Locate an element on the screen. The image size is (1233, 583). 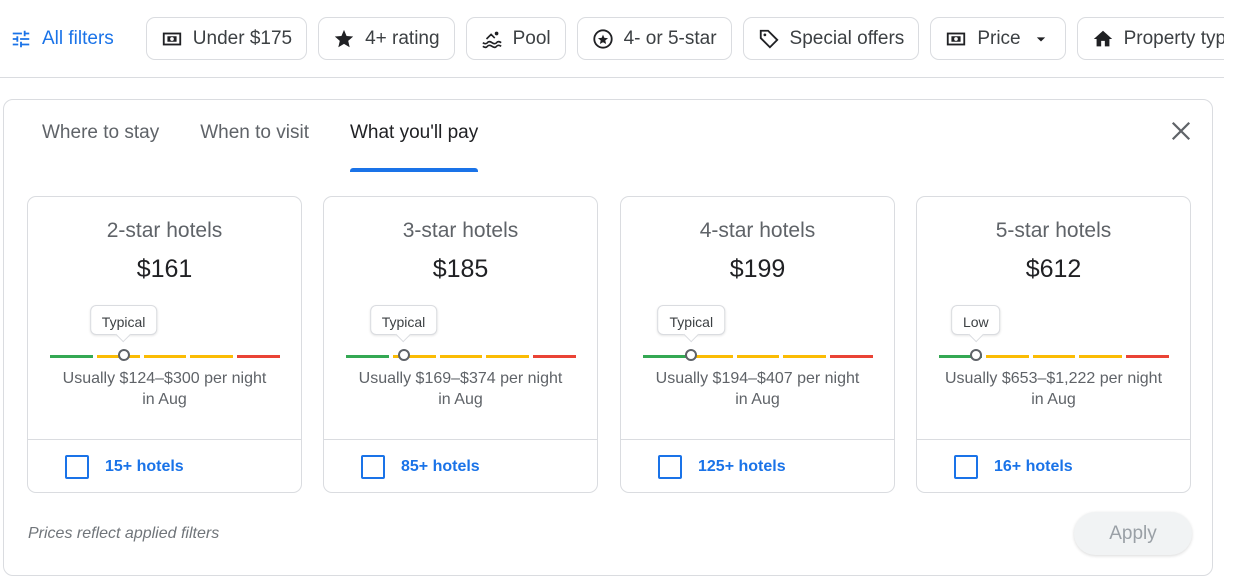
chip-price: Price is located at coordinates (998, 38).